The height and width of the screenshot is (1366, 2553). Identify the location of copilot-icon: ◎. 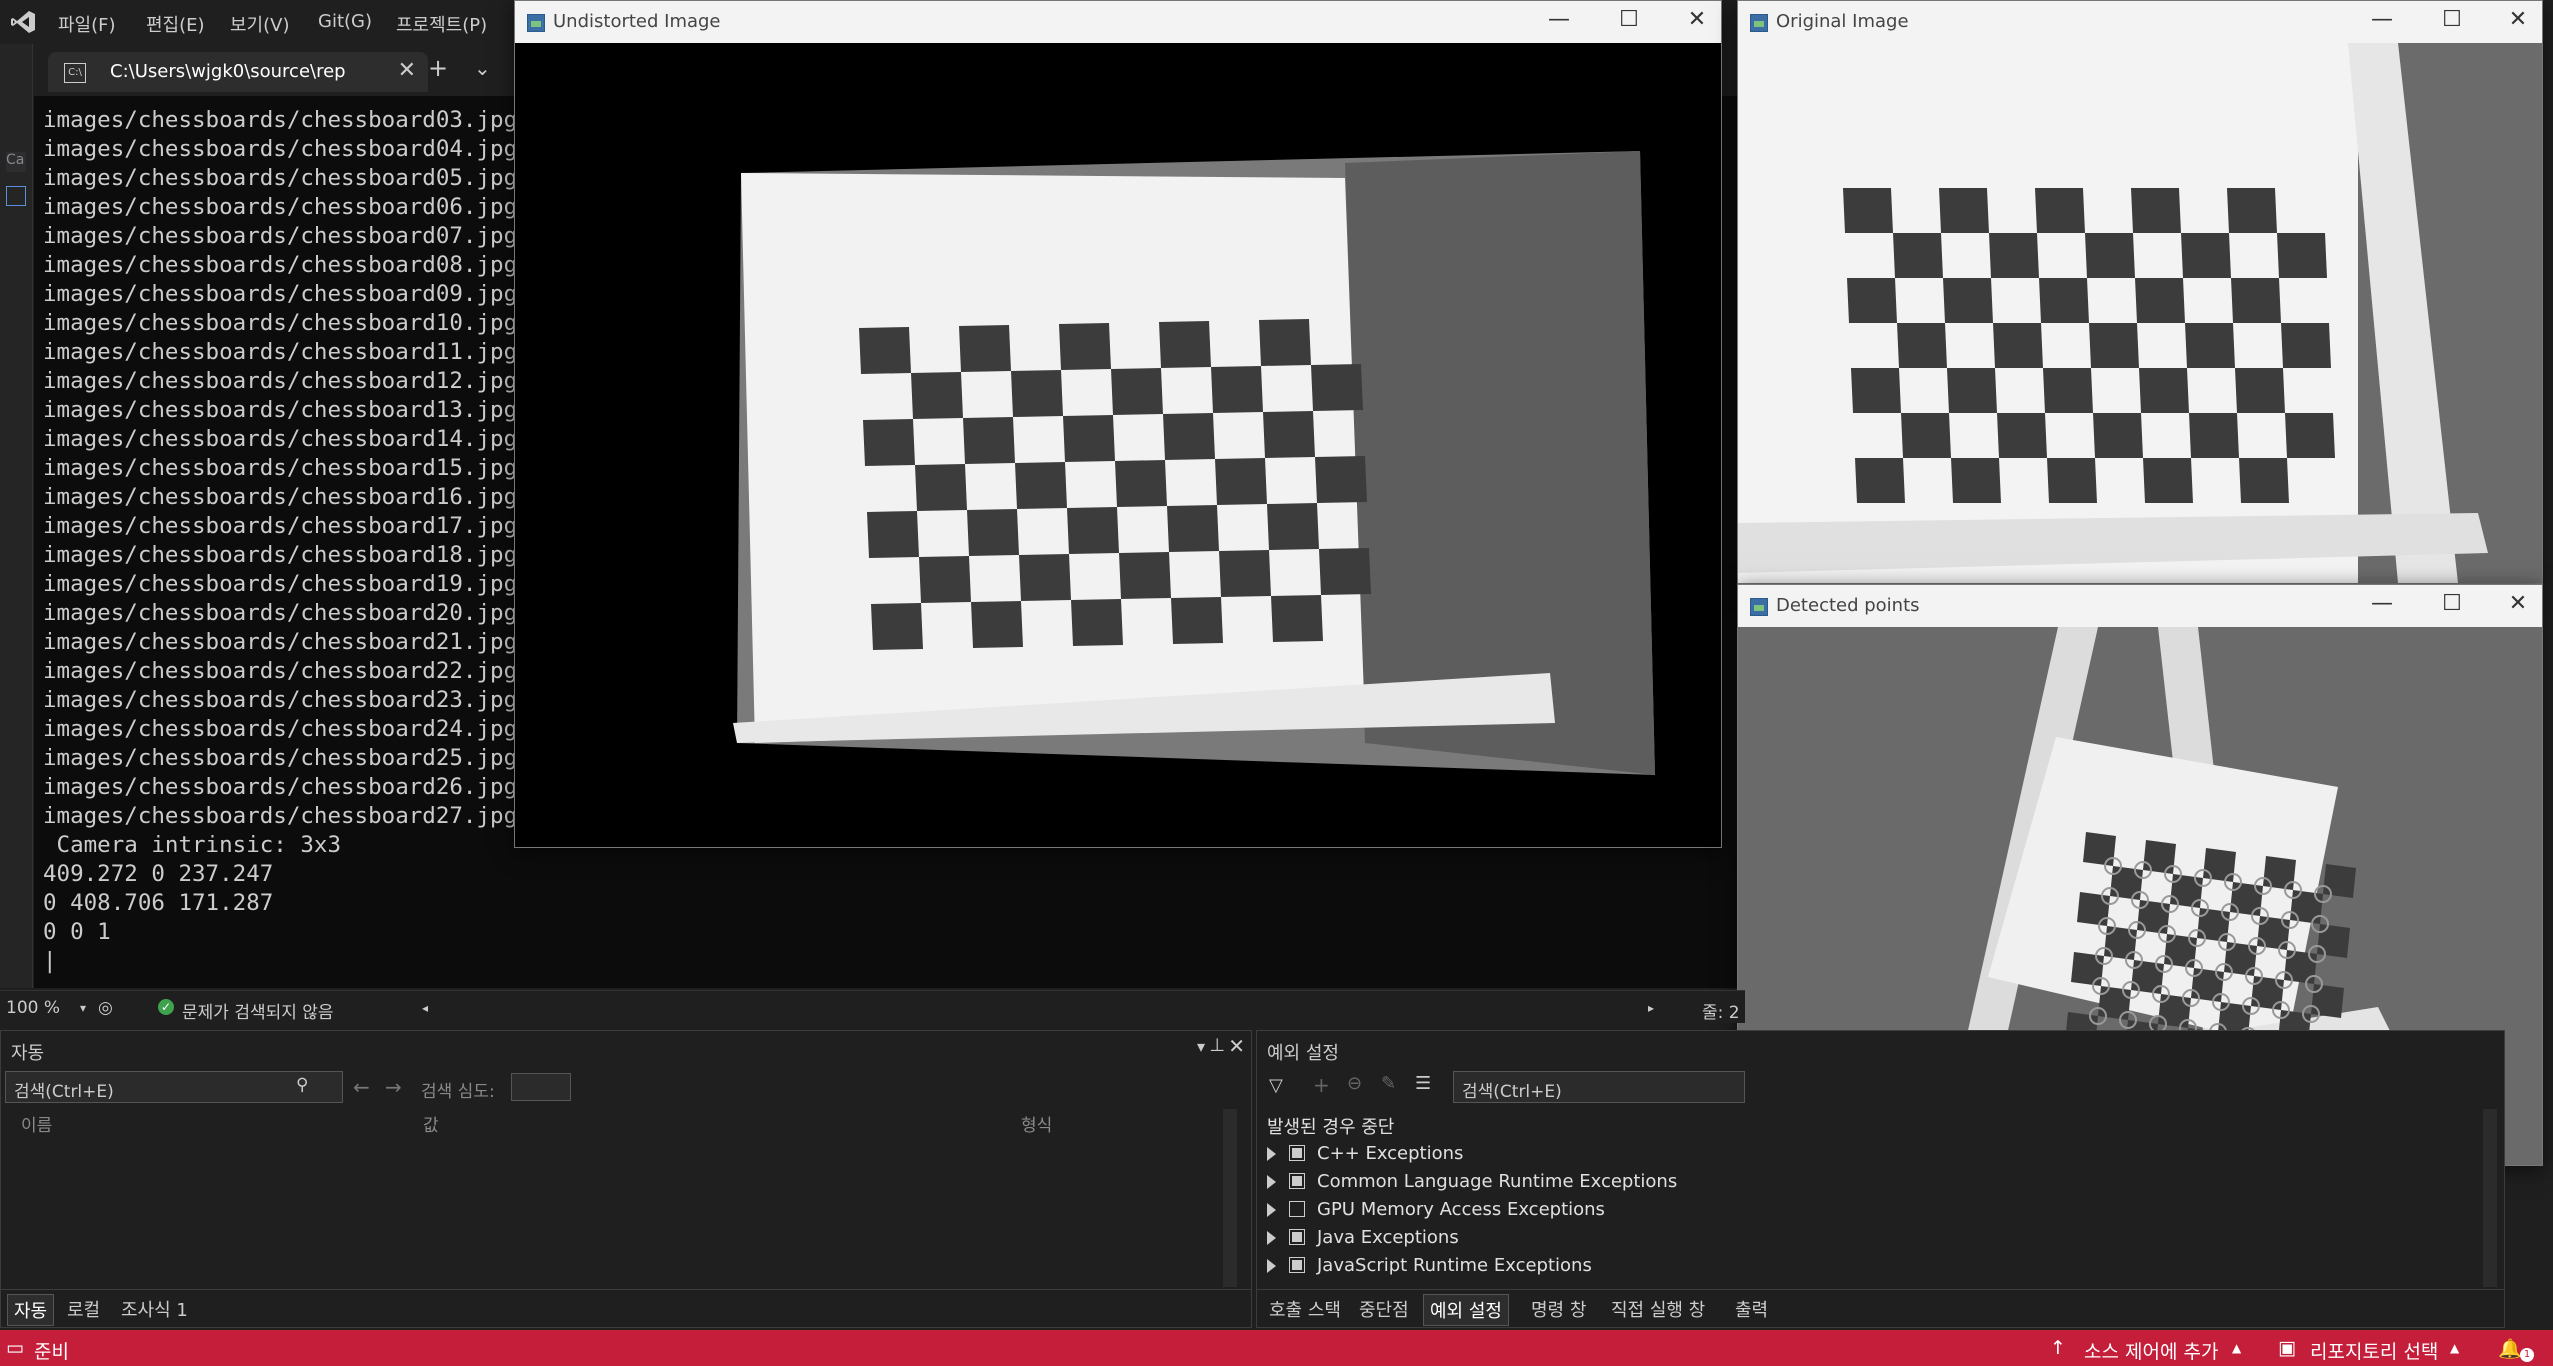
(105, 1008).